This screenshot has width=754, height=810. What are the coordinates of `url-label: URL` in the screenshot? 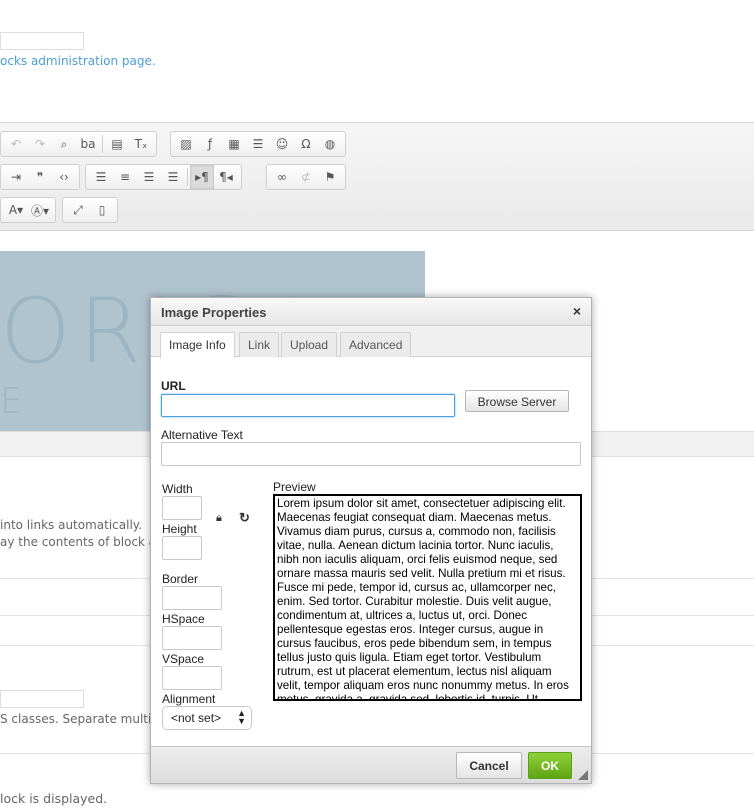 It's located at (173, 386).